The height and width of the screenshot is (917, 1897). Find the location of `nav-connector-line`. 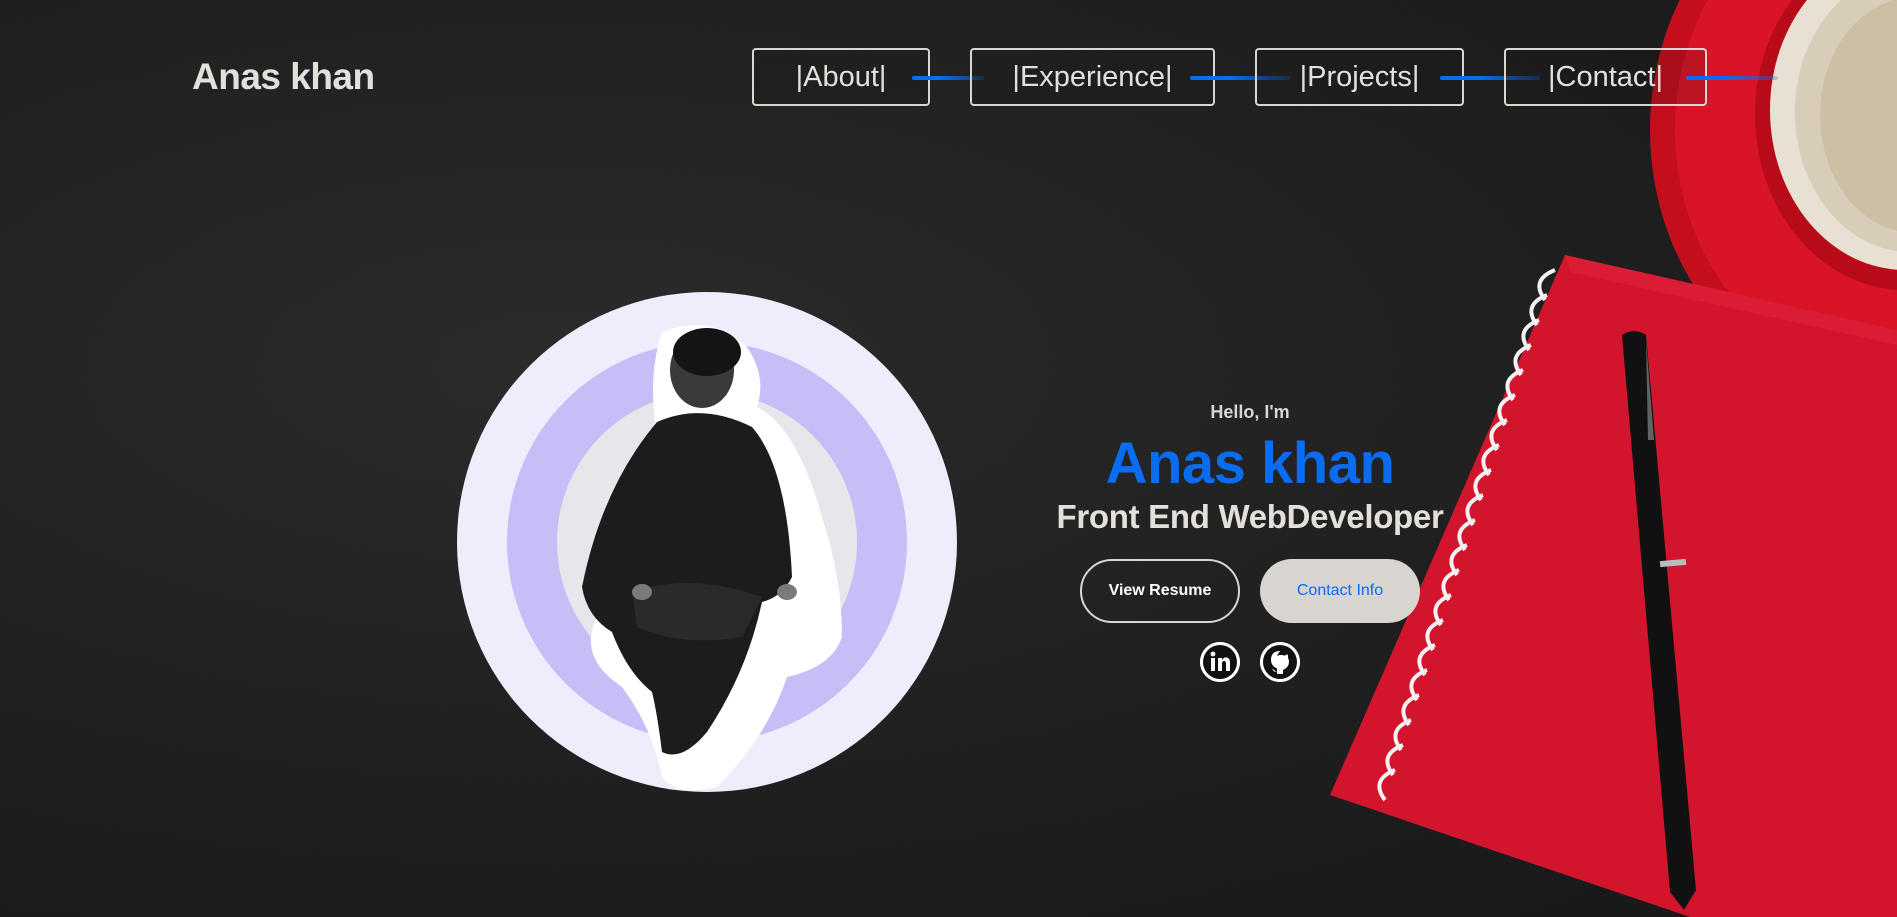

nav-connector-line is located at coordinates (1732, 78).